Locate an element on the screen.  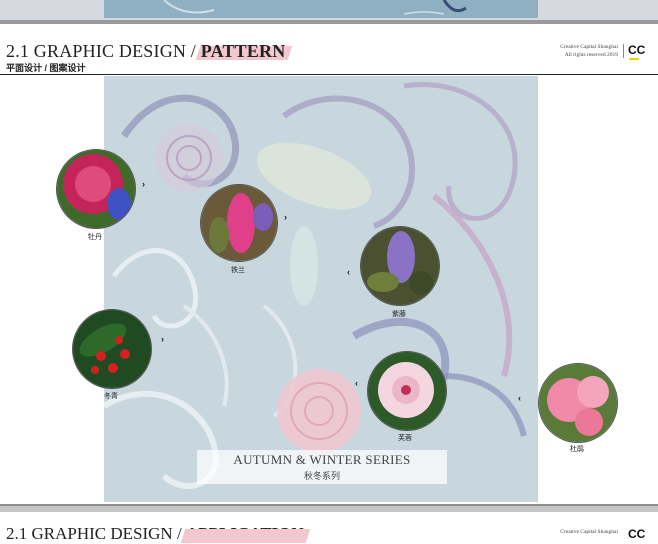
flower-label-holly: 冬青 is located at coordinates (111, 396).